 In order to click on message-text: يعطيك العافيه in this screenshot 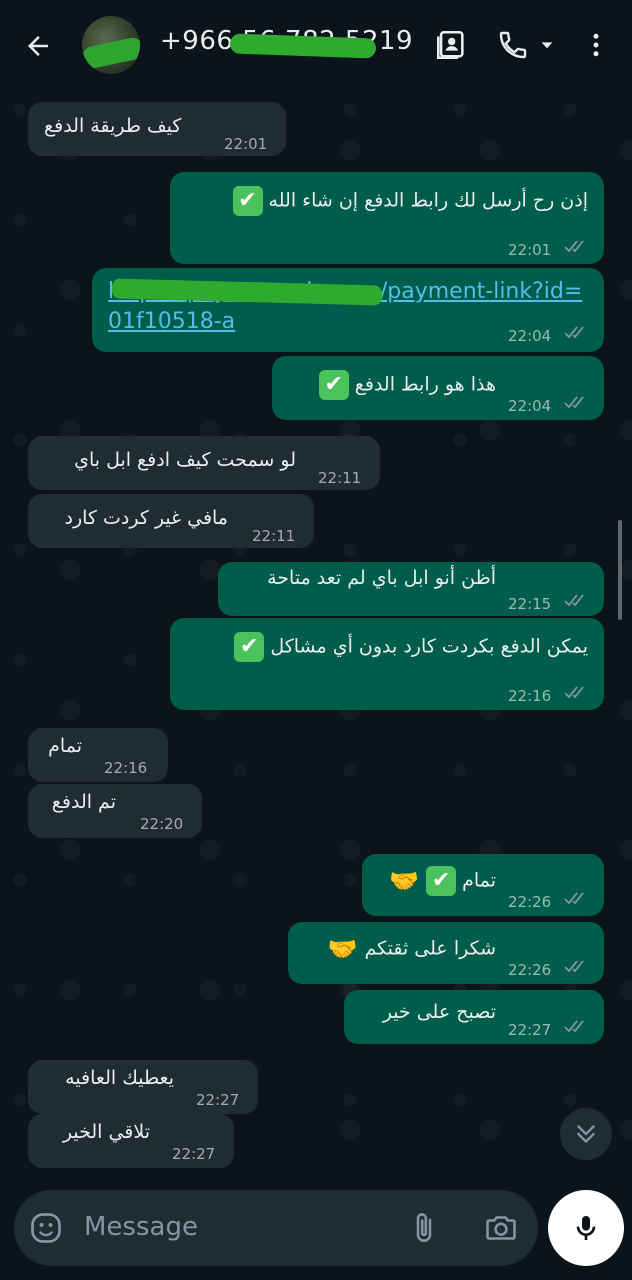, I will do `click(119, 1078)`.